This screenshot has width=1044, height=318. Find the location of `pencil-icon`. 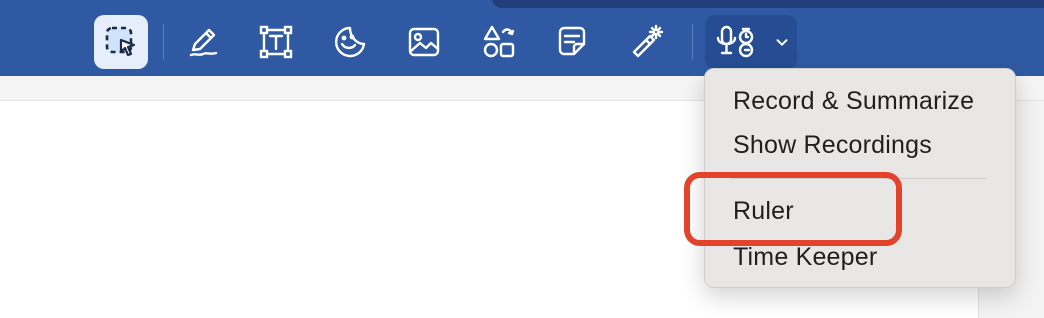

pencil-icon is located at coordinates (203, 42).